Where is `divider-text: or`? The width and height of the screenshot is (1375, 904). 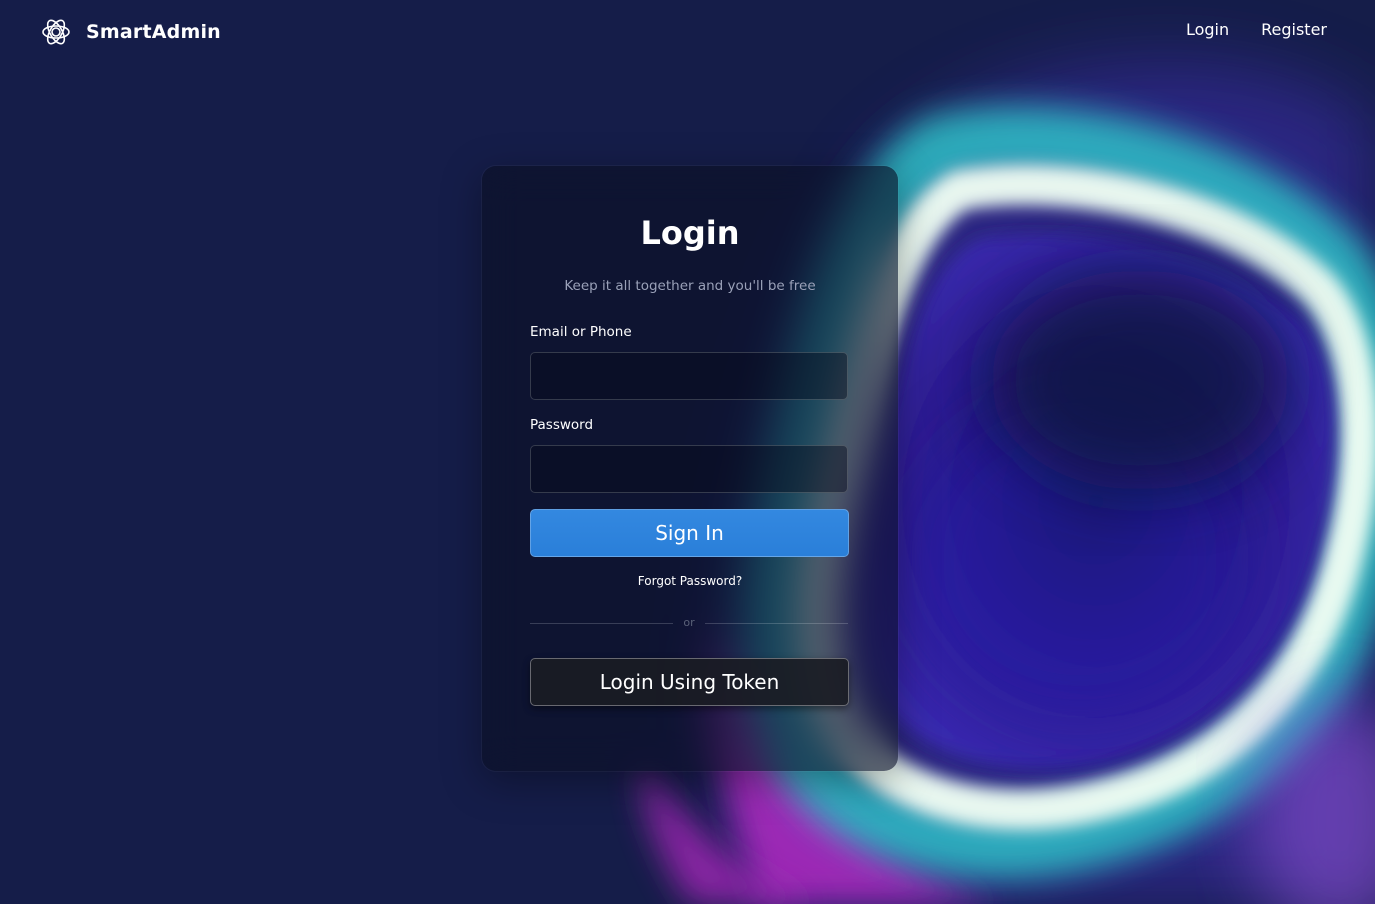 divider-text: or is located at coordinates (689, 622).